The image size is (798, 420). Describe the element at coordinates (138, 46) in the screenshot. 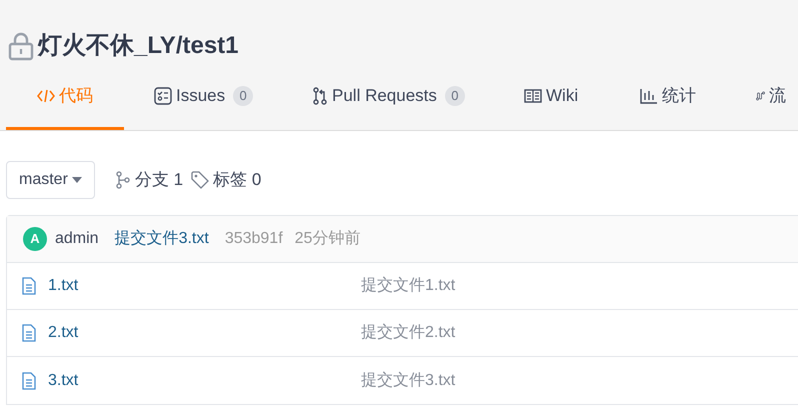

I see `repo-title: 灯火不休_LY/test1` at that location.